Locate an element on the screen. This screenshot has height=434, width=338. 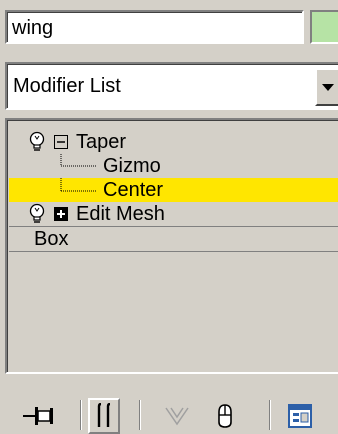
modifier-list-dropdown-button is located at coordinates (326, 87).